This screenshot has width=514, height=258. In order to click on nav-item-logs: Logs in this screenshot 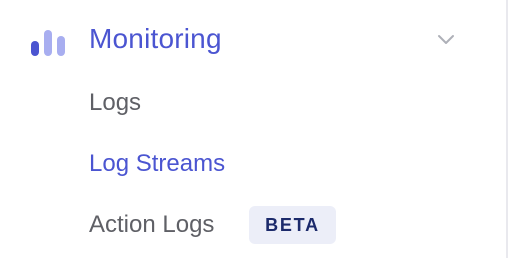, I will do `click(115, 103)`.